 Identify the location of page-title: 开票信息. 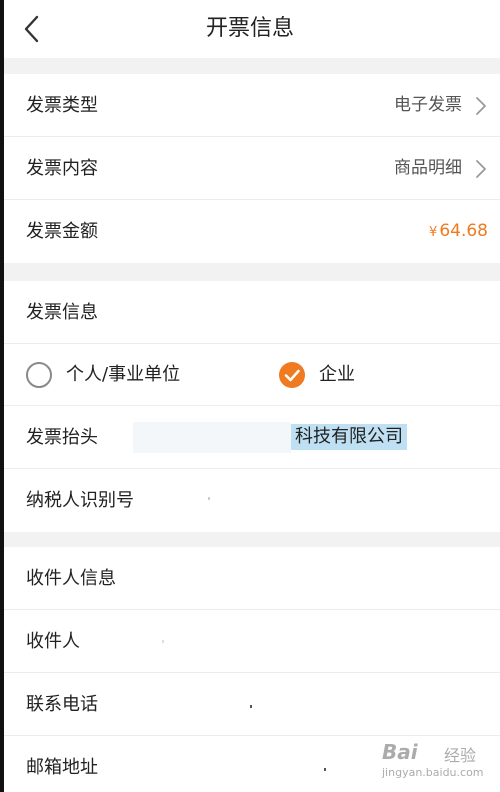
(249, 28).